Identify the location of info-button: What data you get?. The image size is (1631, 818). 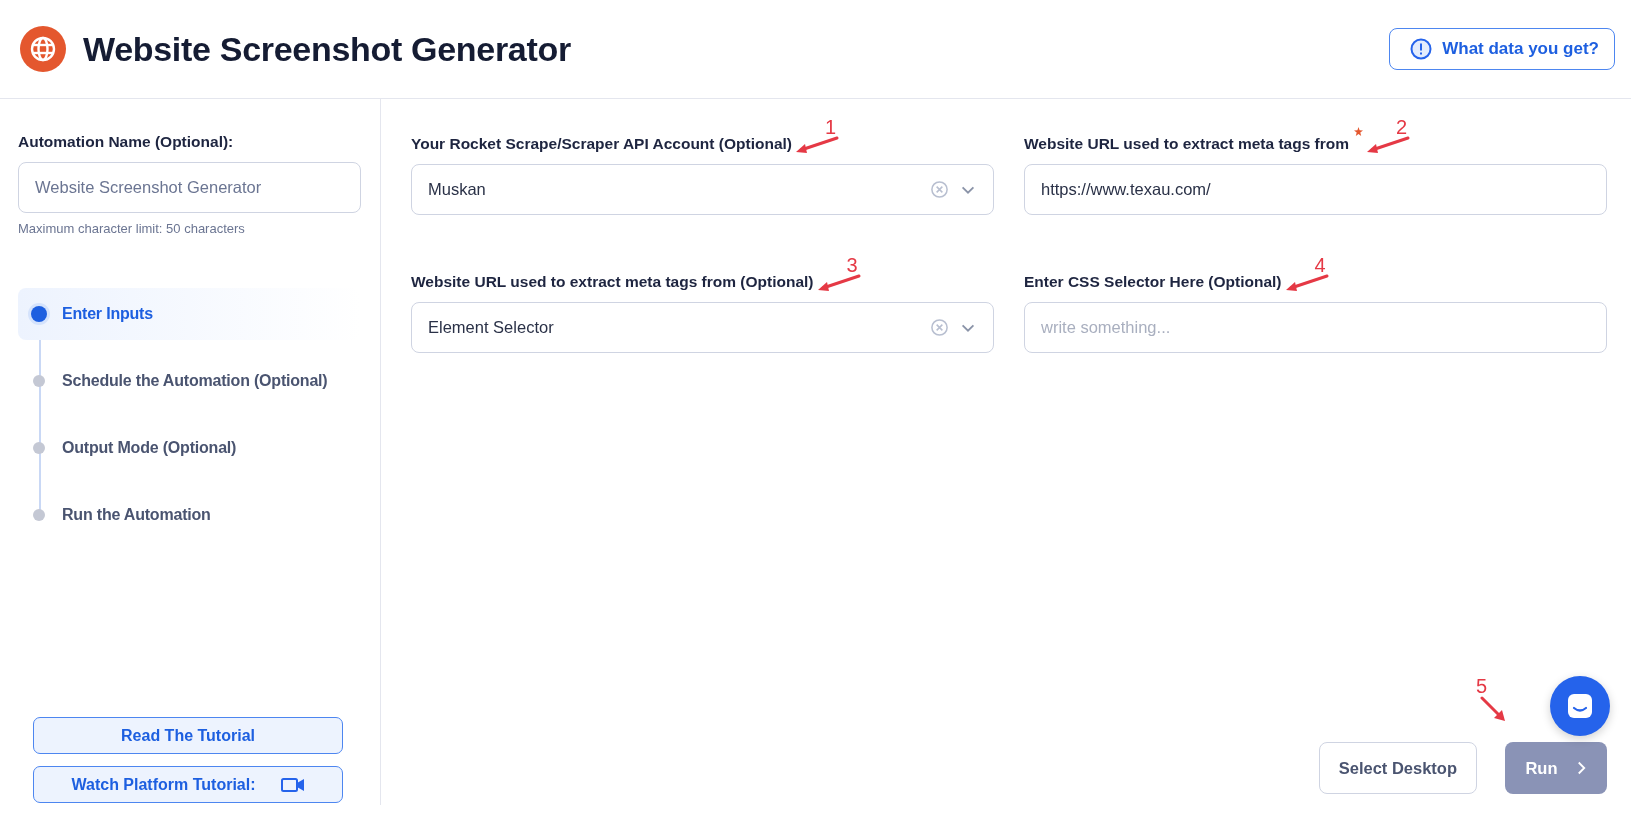
(1502, 49).